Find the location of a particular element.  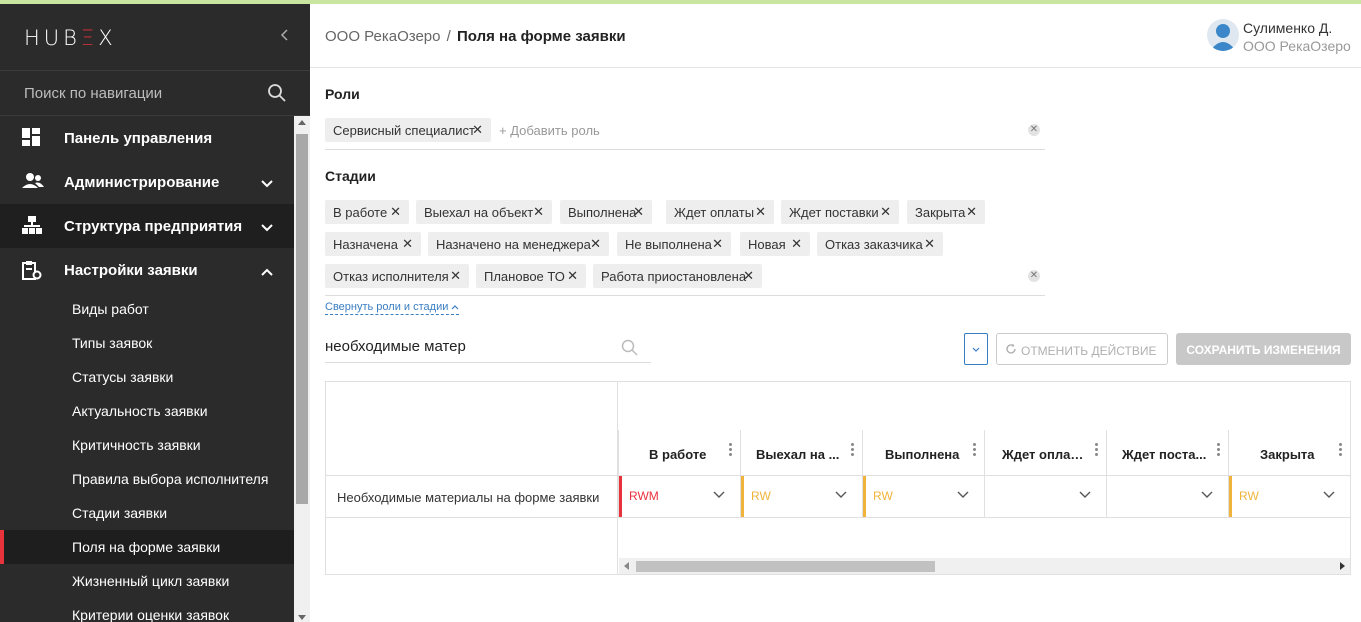

stage-tag: Назначено на менеджера ✕ is located at coordinates (518, 244).